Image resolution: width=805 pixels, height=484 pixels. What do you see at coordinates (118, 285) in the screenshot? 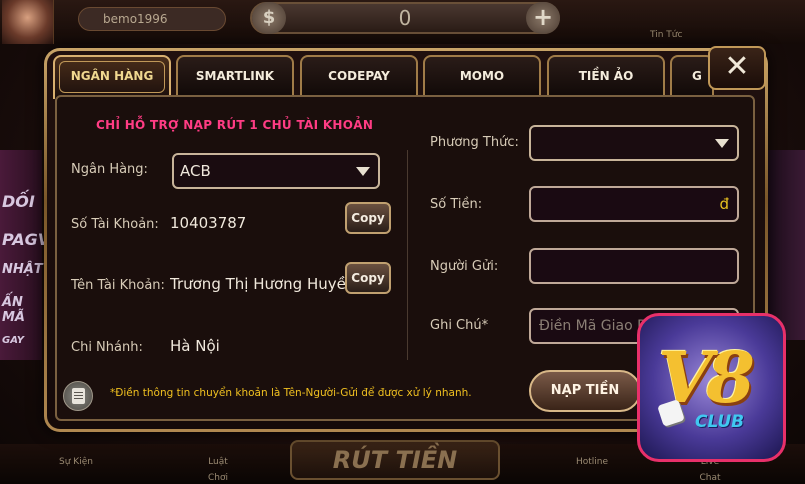
I see `account-name-label: Tên Tài Khoản:` at bounding box center [118, 285].